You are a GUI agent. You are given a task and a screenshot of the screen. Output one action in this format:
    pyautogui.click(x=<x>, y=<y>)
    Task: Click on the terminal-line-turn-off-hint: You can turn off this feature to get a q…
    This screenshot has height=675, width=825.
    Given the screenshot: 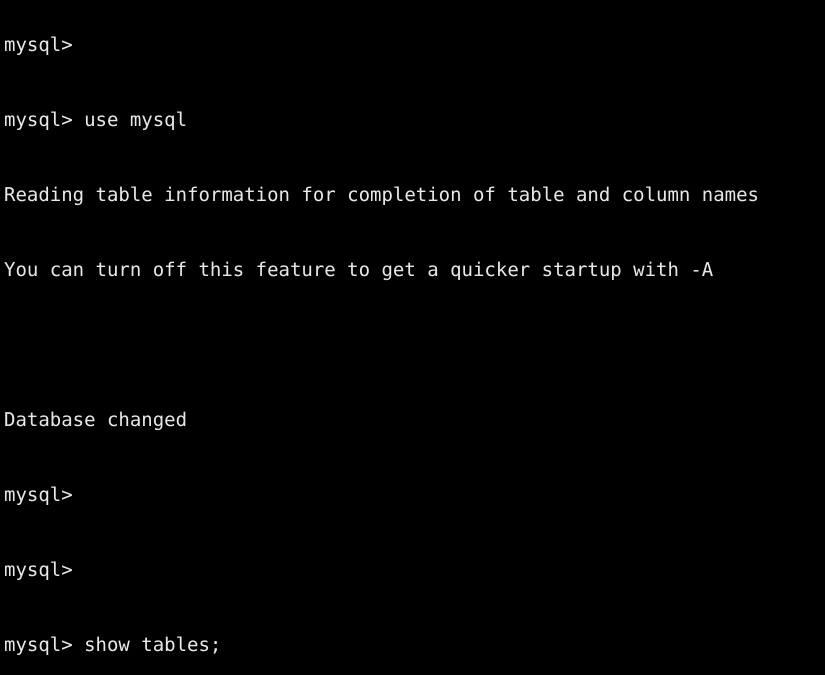 What is the action you would take?
    pyautogui.click(x=359, y=270)
    